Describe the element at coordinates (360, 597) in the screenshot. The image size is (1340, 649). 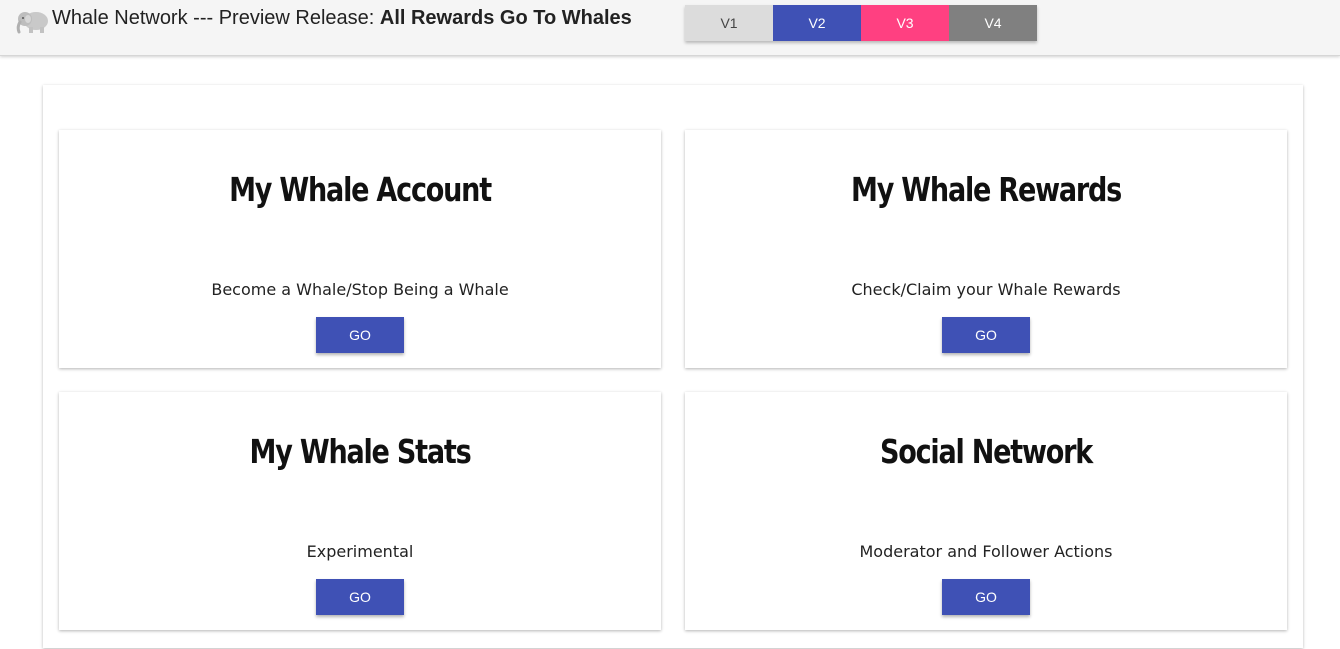
I see `go-button-stats: GO` at that location.